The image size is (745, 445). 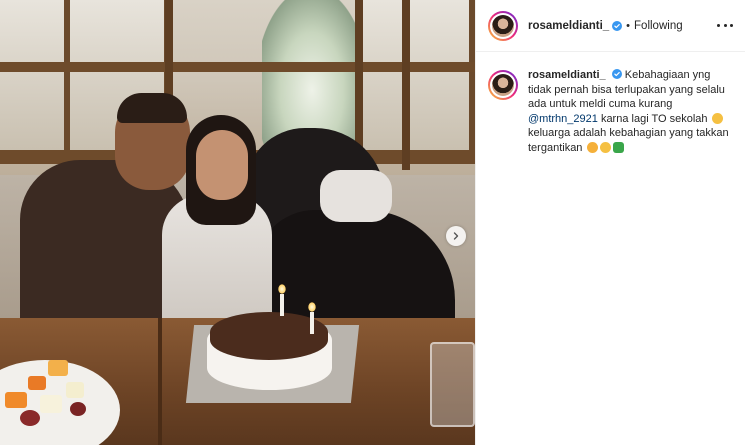 I want to click on photo-window-left, so click(x=35, y=75).